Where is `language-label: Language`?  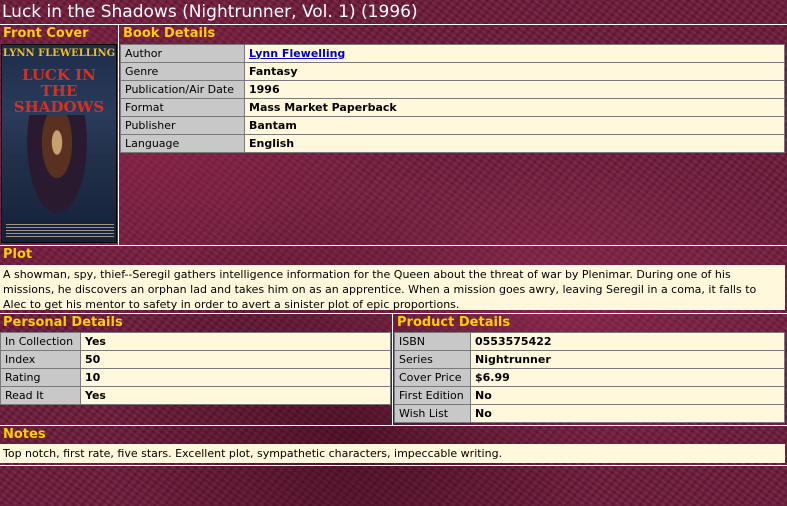
language-label: Language is located at coordinates (182, 143).